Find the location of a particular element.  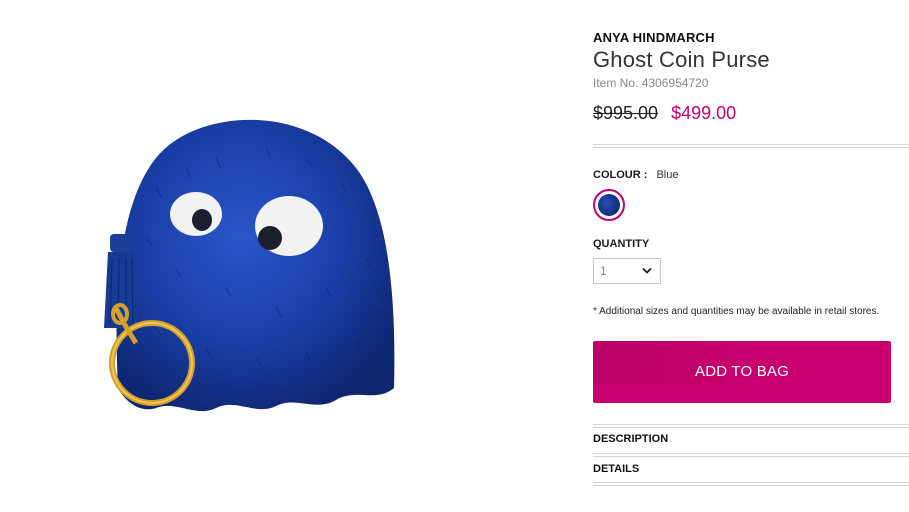

item-number-value: 4306954720 is located at coordinates (675, 83).